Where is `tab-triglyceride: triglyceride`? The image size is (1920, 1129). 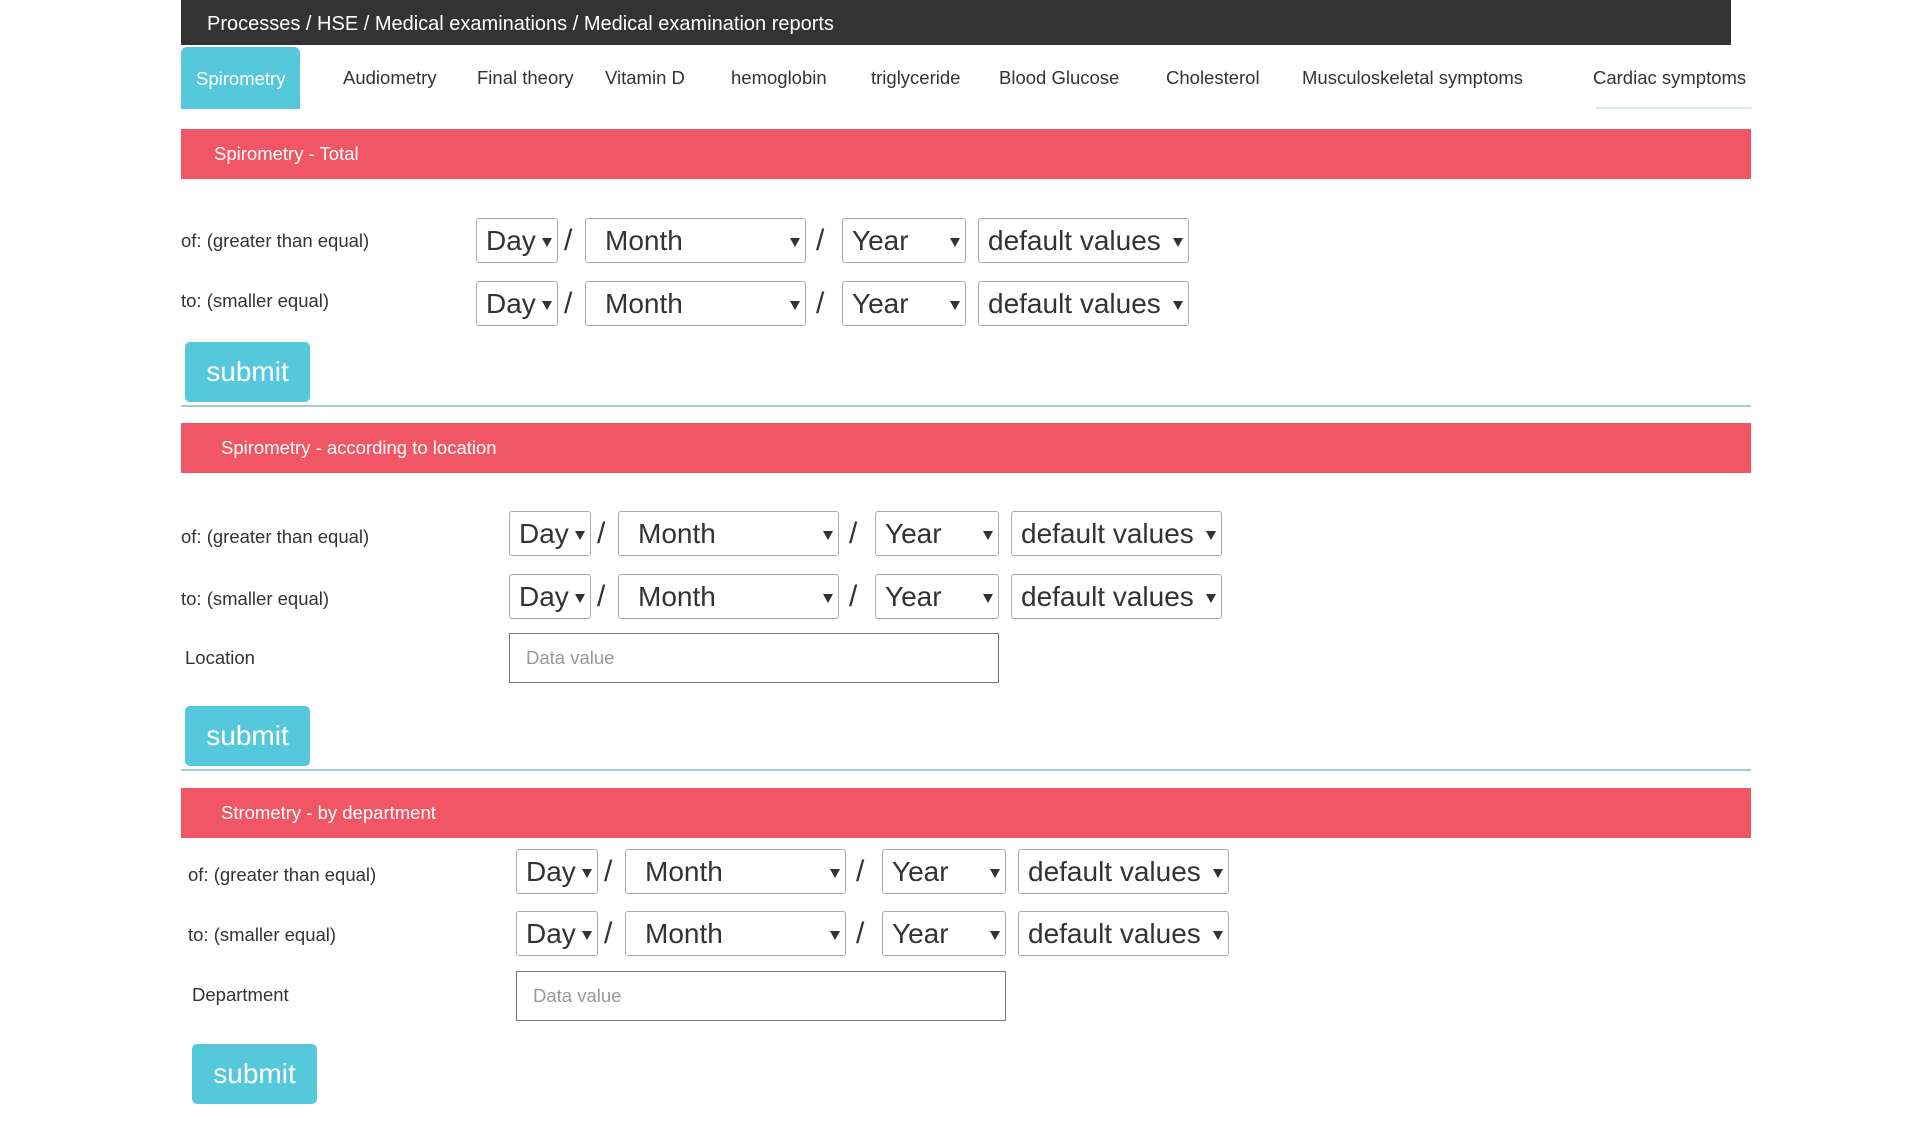 tab-triglyceride: triglyceride is located at coordinates (915, 78).